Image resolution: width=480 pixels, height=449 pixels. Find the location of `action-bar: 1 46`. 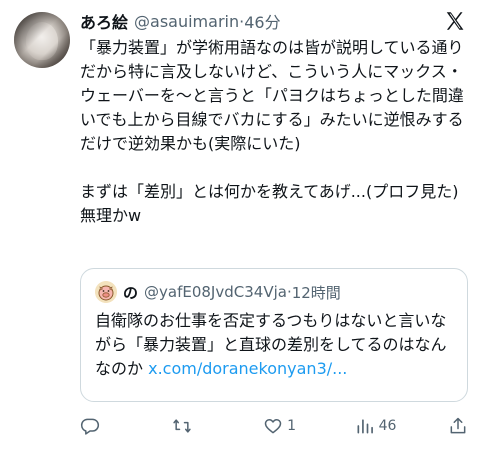

action-bar: 1 46 is located at coordinates (274, 426).